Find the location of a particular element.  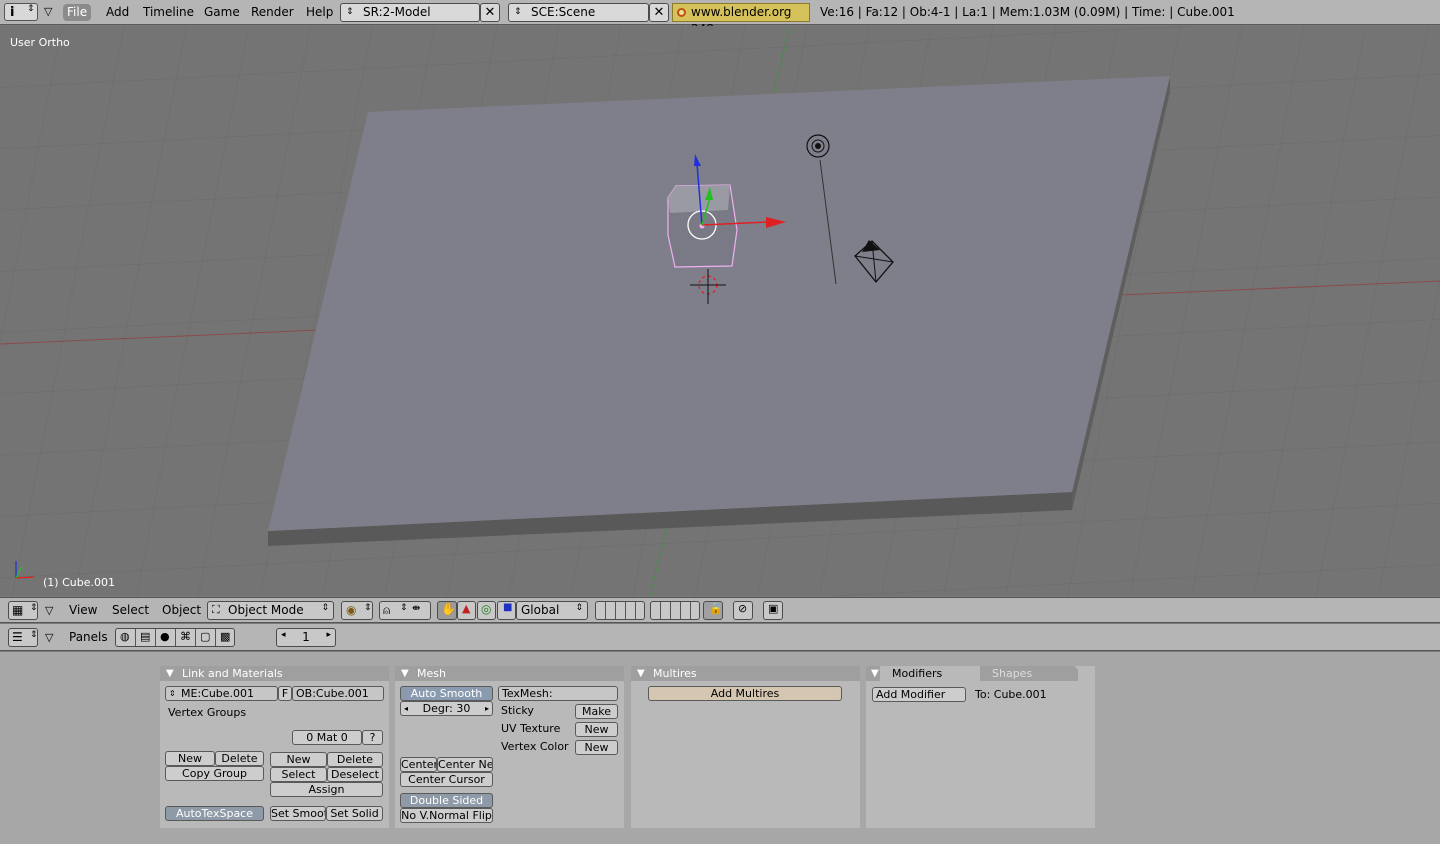

menu-help: Help is located at coordinates (319, 12).